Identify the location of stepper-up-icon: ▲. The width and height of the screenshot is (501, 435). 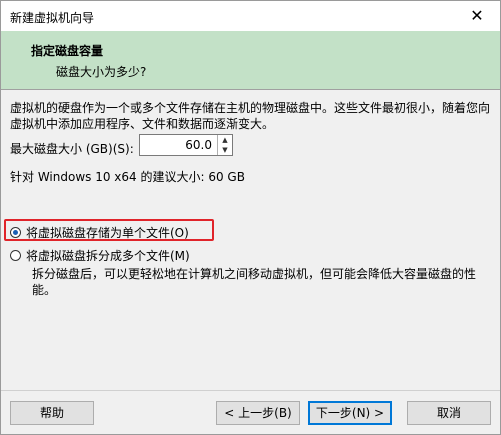
(225, 140).